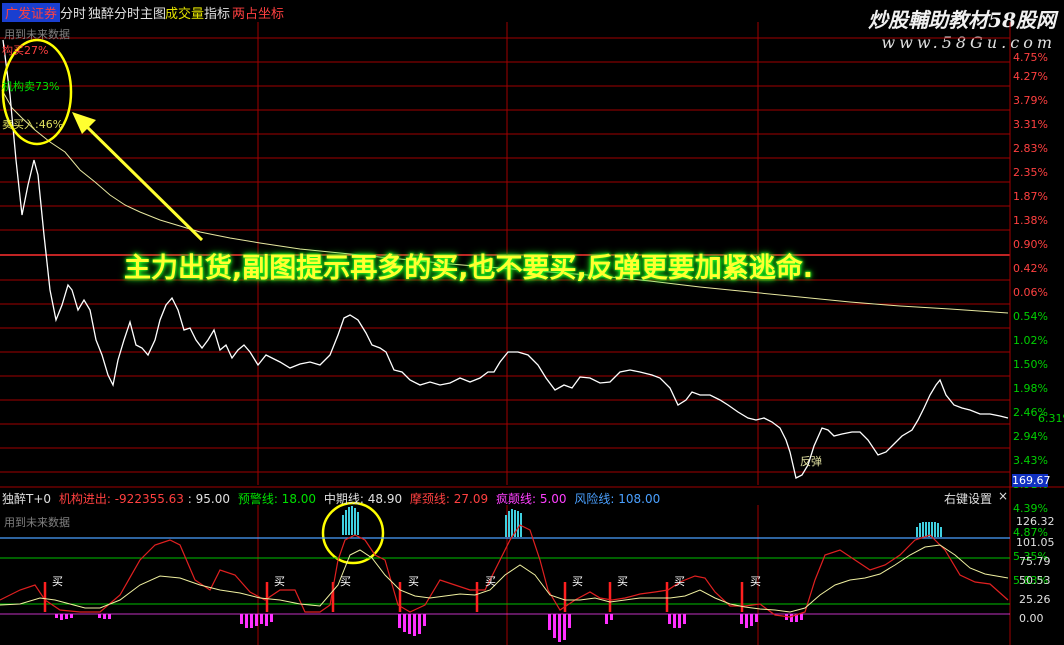 This screenshot has height=645, width=1064. What do you see at coordinates (617, 499) in the screenshot?
I see `risk-line-value: 风险线: 108.00` at bounding box center [617, 499].